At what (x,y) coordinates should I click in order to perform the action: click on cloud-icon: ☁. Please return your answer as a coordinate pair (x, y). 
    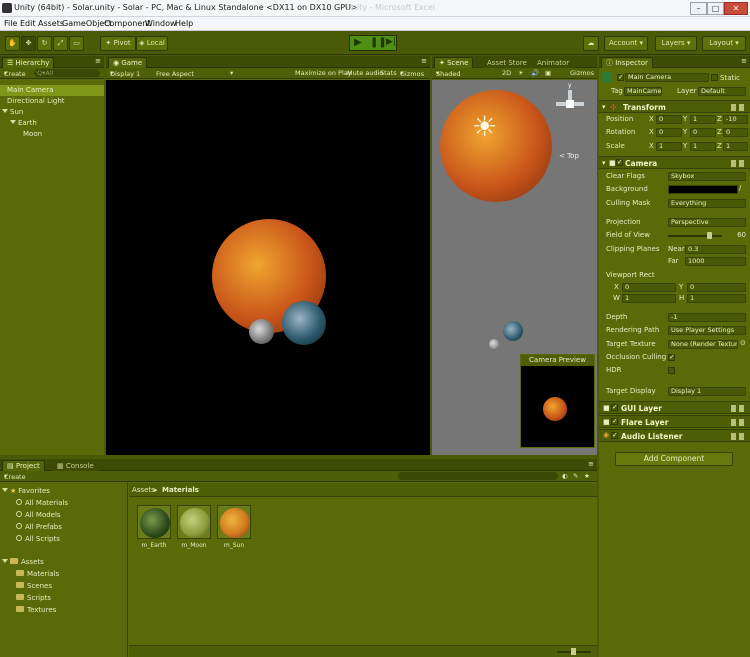
    Looking at the image, I should click on (591, 43).